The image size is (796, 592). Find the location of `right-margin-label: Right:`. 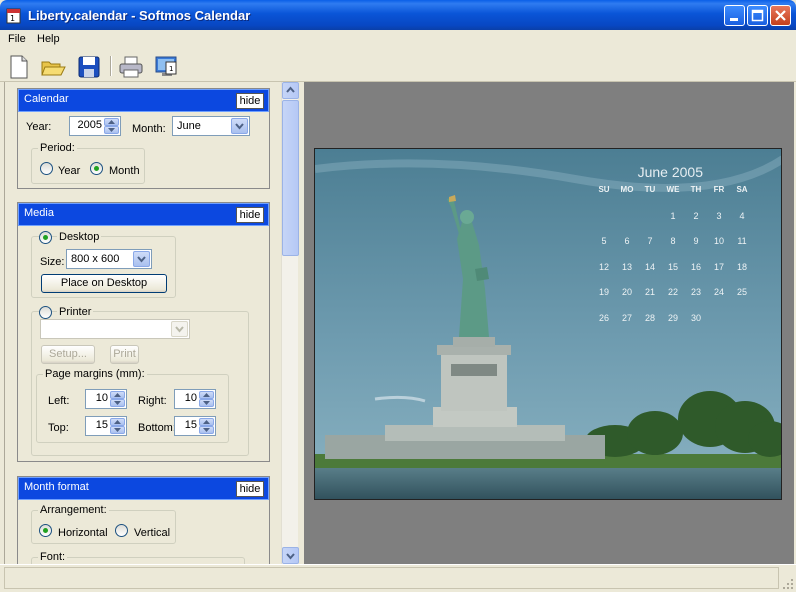

right-margin-label: Right: is located at coordinates (152, 401).